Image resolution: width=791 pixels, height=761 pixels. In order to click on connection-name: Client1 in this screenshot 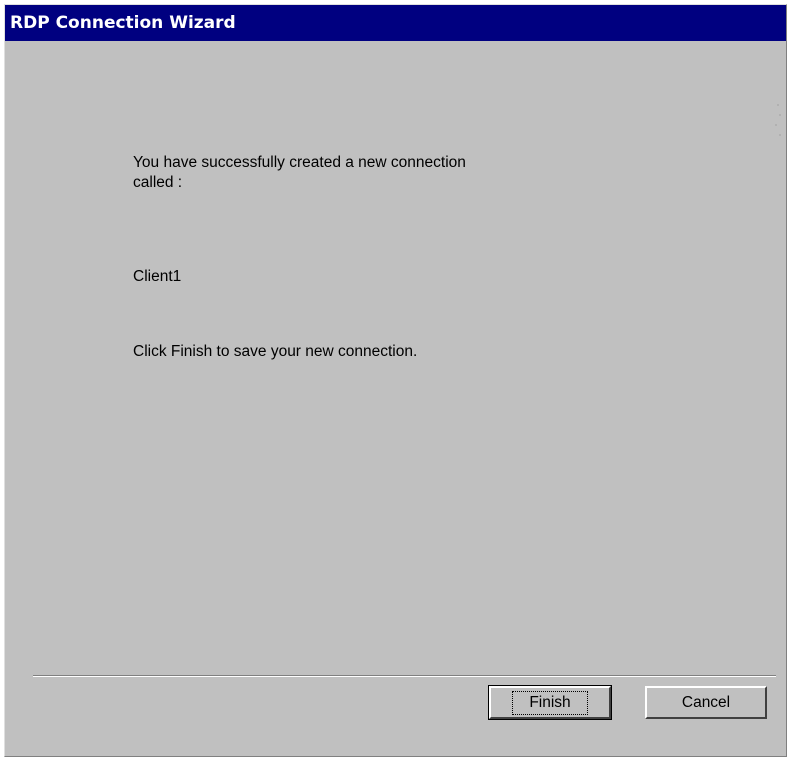, I will do `click(157, 276)`.